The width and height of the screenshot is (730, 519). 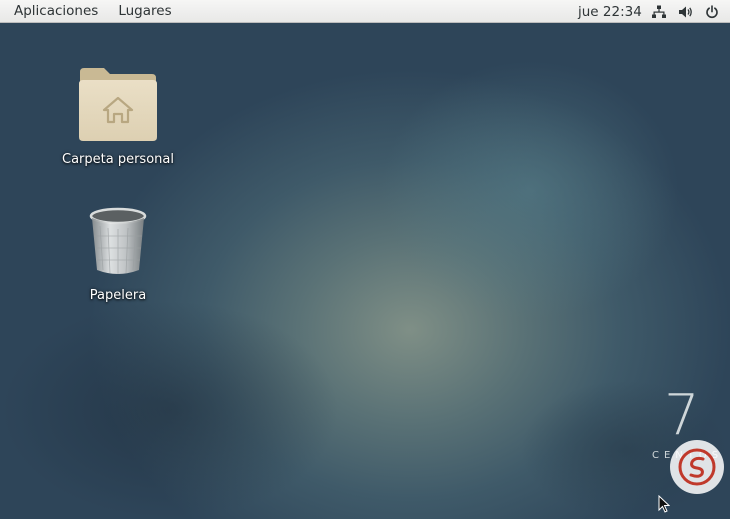 What do you see at coordinates (118, 295) in the screenshot?
I see `desktop-icon-label: Papelera` at bounding box center [118, 295].